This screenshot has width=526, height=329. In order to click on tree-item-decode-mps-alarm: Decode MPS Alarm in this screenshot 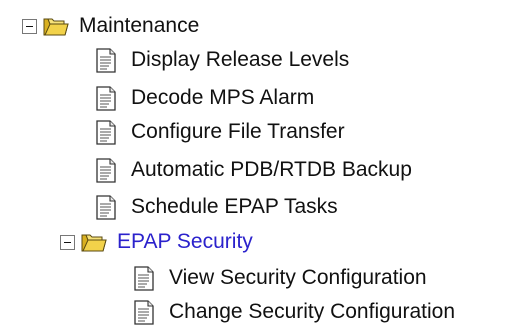, I will do `click(204, 98)`.